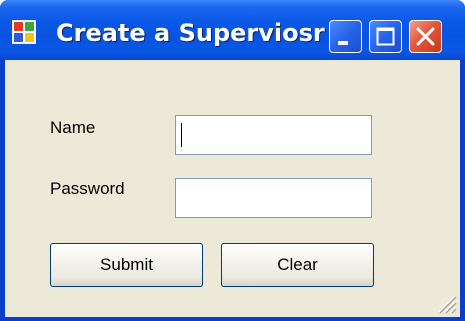 The height and width of the screenshot is (321, 465). I want to click on app-icon, so click(24, 32).